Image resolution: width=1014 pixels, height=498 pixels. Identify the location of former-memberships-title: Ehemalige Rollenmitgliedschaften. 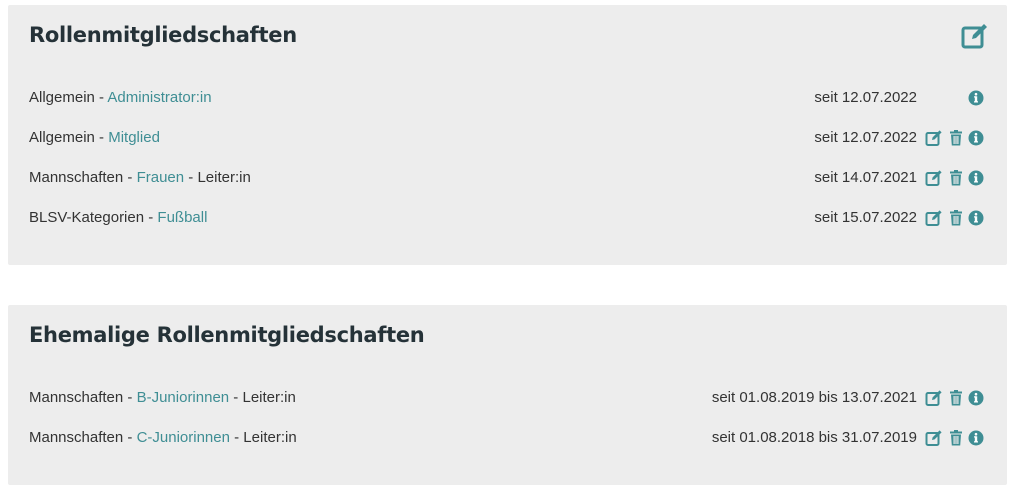
(227, 335).